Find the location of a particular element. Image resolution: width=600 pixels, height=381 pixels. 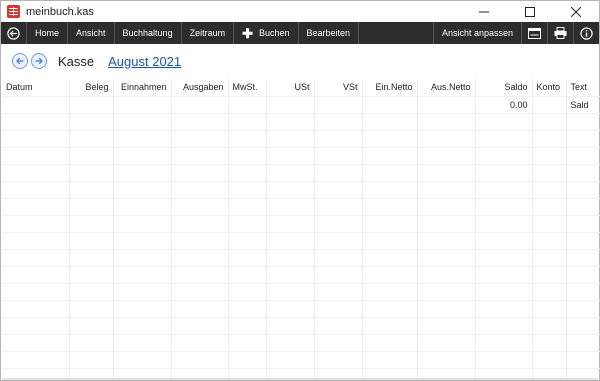

column-header-konto: Konto is located at coordinates (549, 88).